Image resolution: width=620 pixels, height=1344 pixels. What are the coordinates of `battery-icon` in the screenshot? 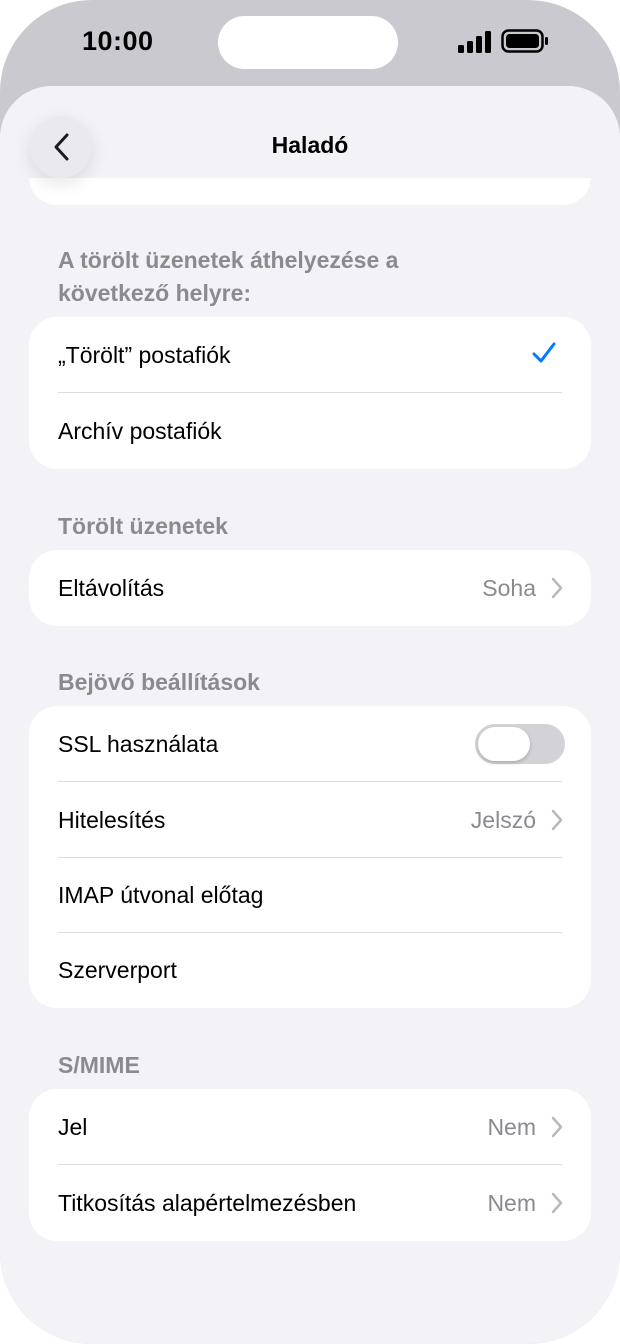 It's located at (524, 41).